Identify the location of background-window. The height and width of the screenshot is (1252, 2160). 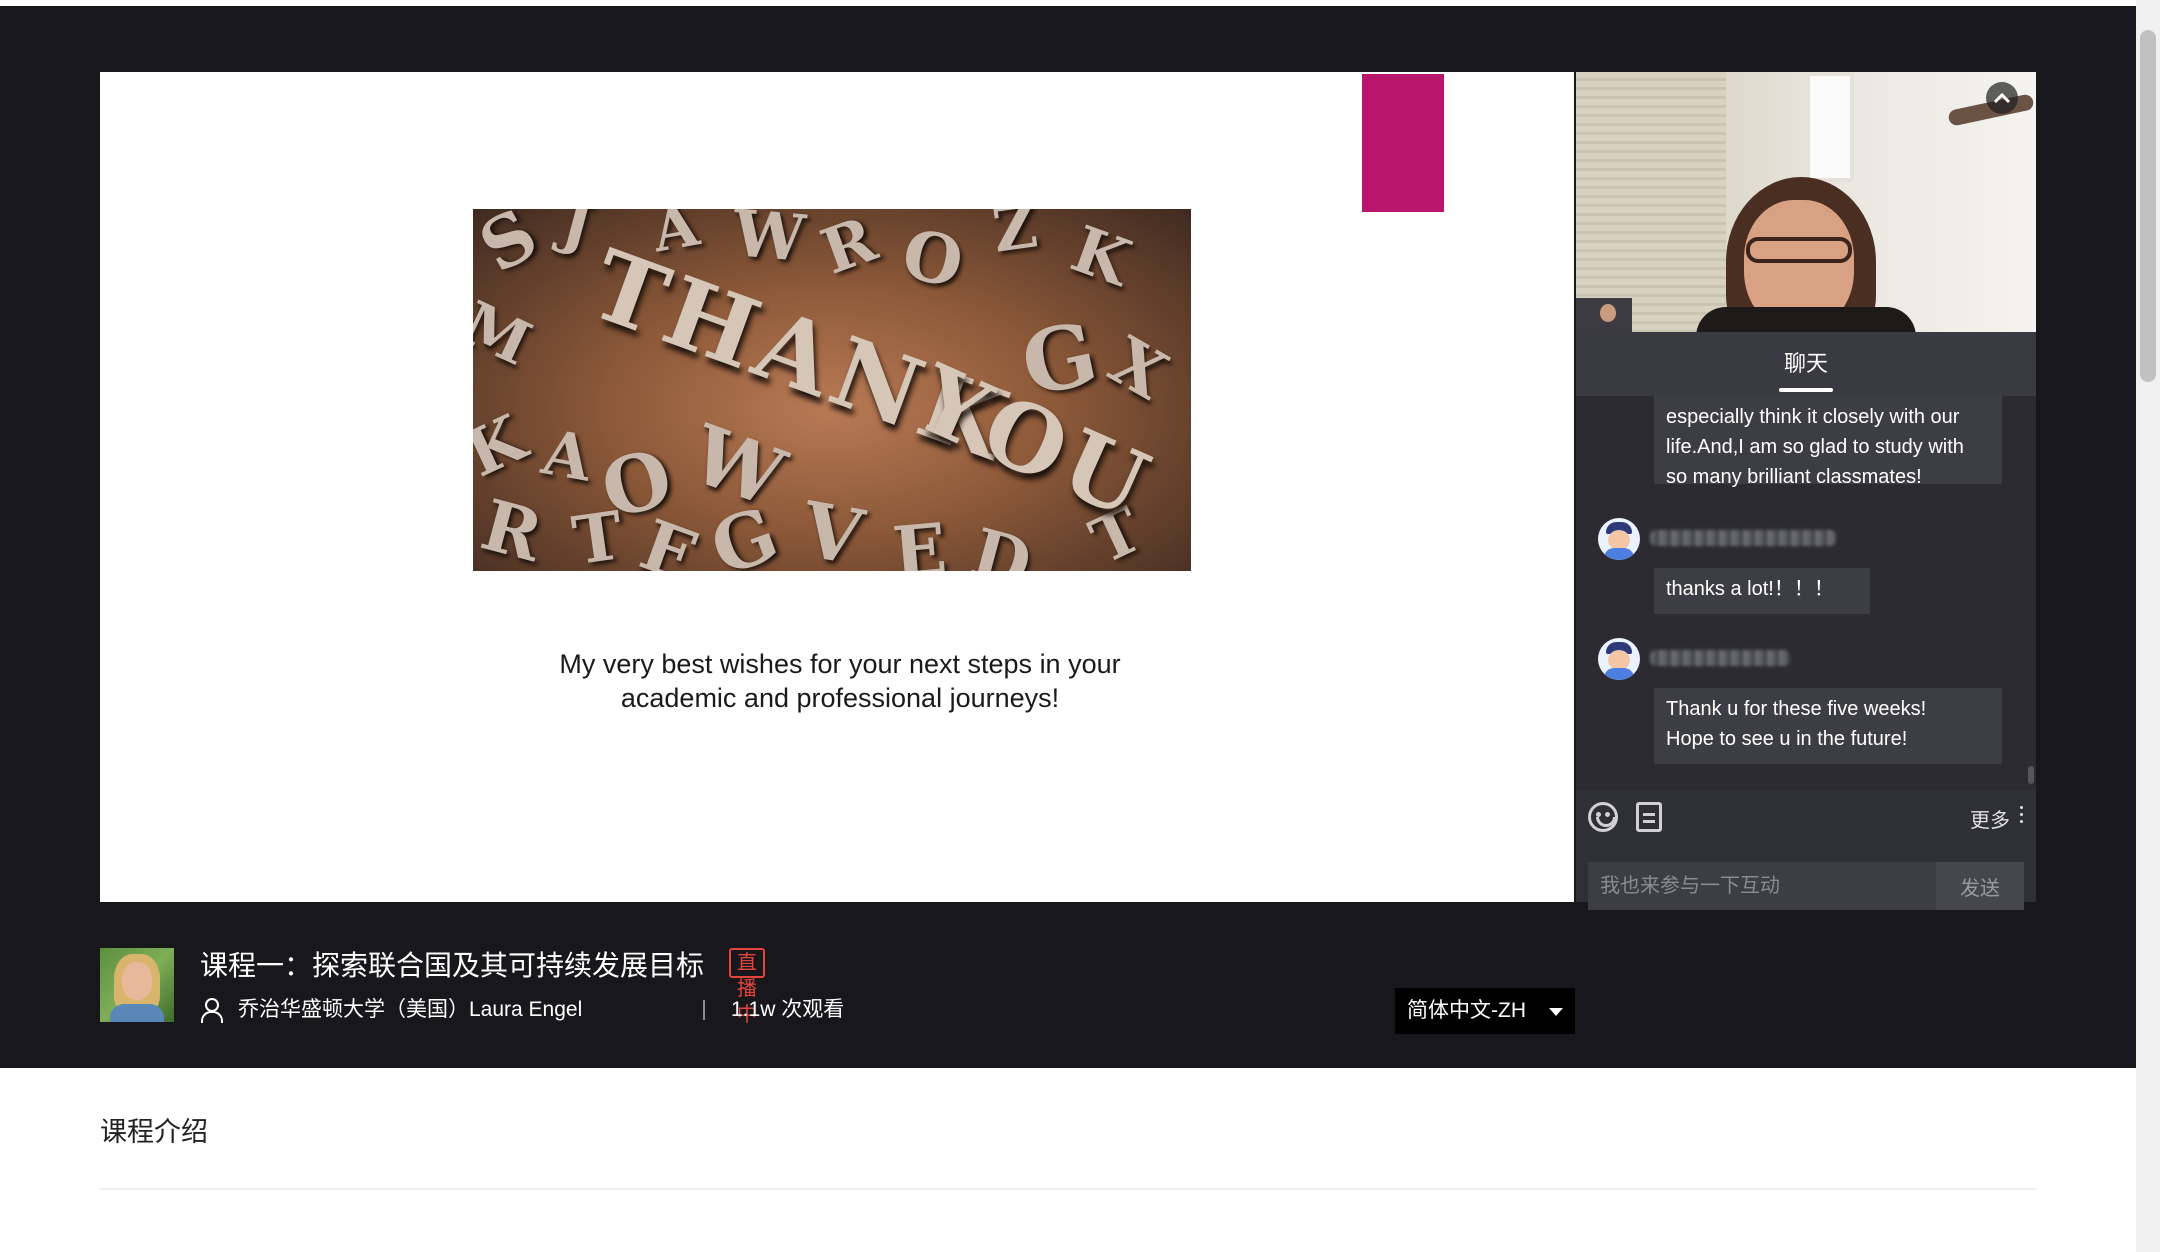
(1830, 127).